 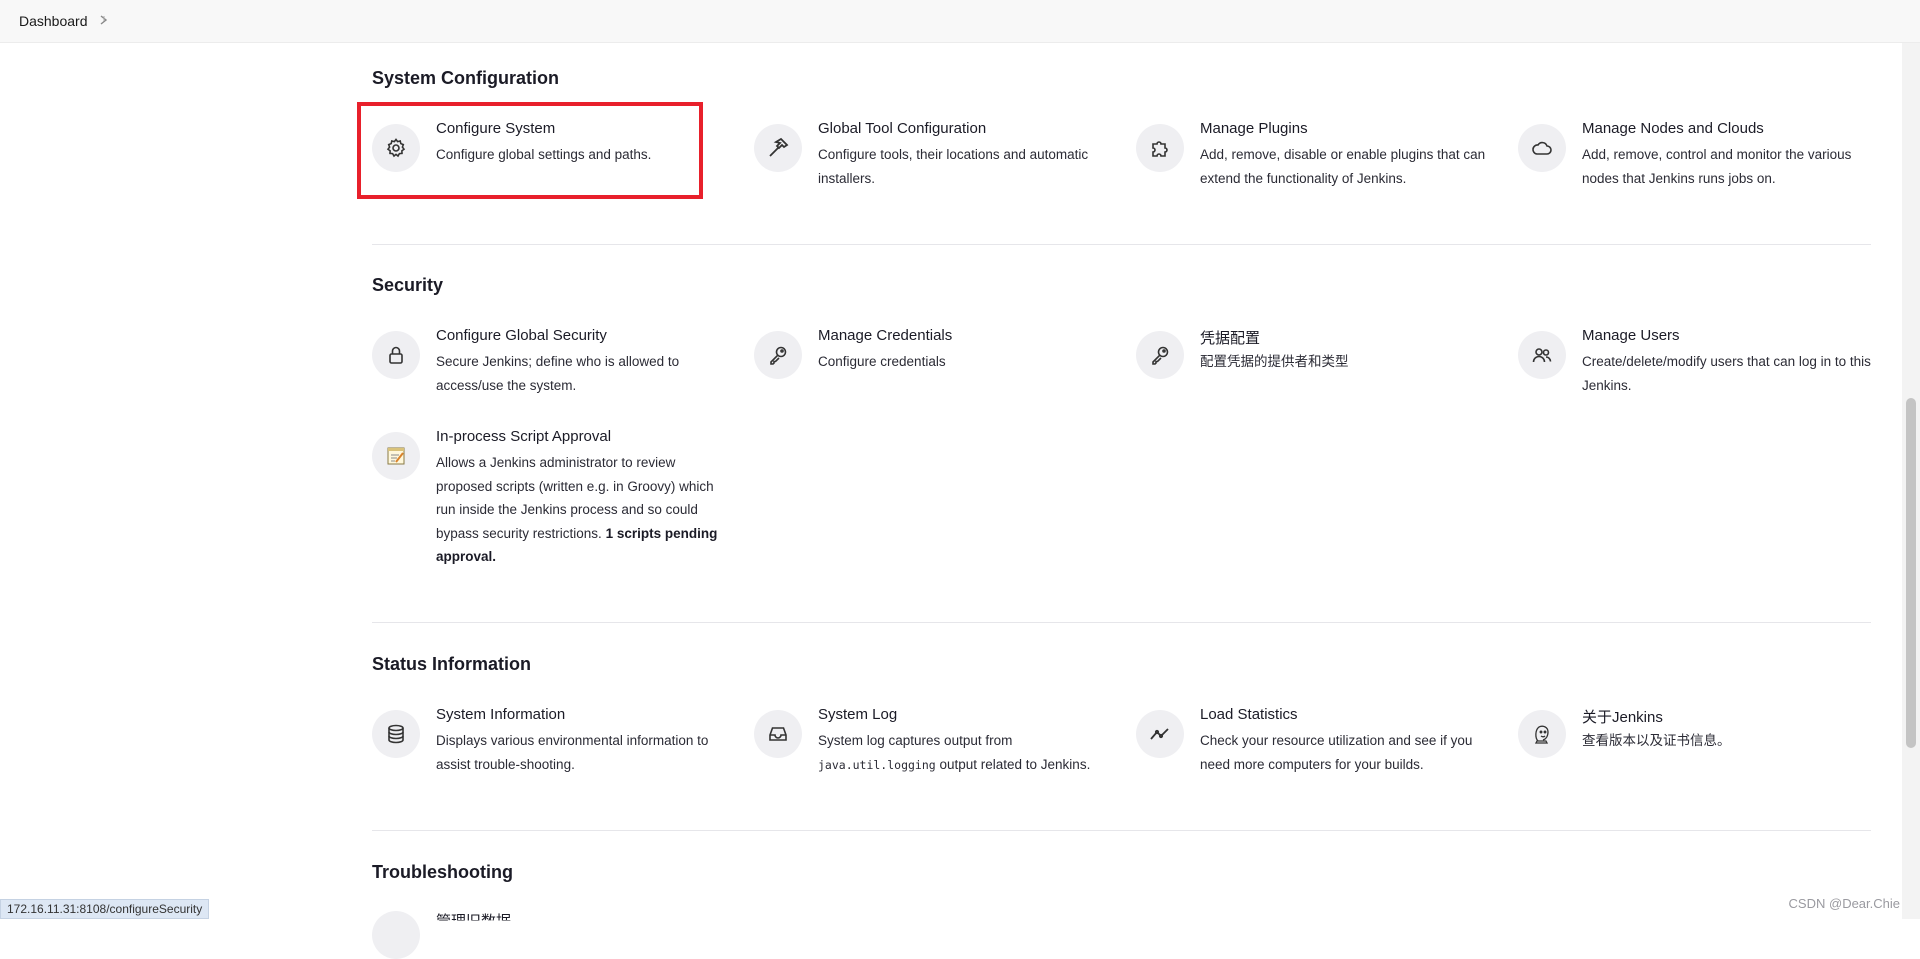 I want to click on hammer-icon, so click(x=778, y=148).